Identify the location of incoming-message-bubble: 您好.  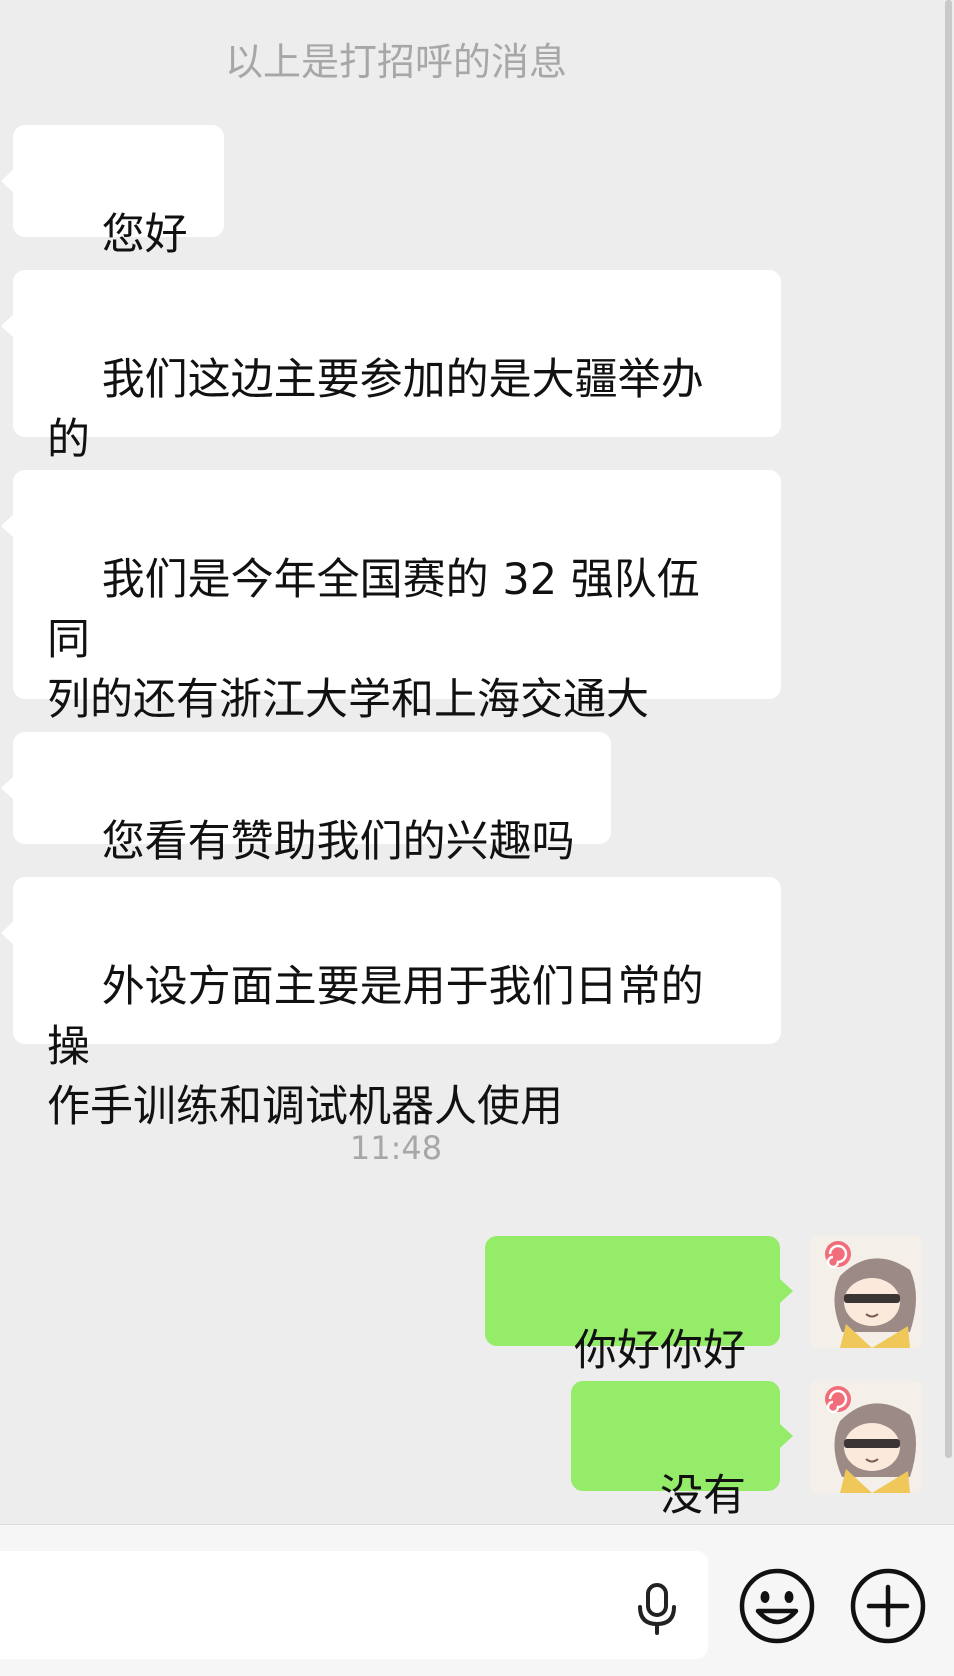
(112, 192).